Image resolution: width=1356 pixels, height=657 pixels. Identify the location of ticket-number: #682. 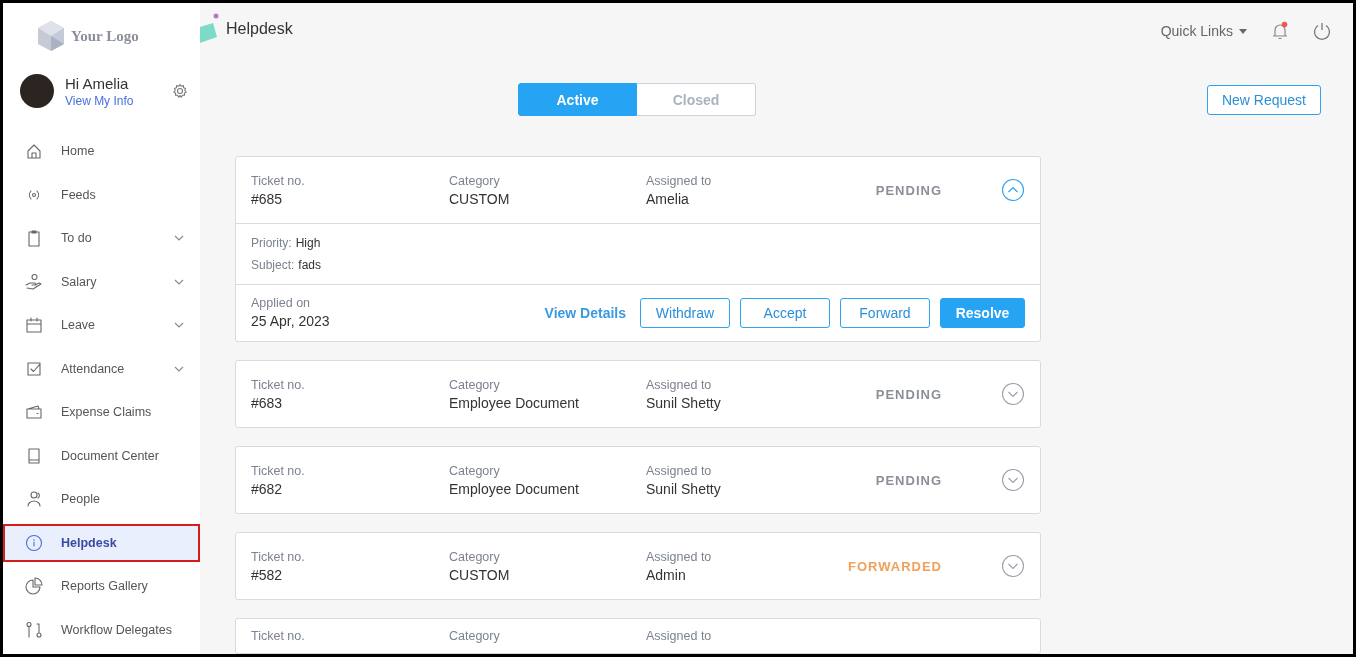
(267, 488).